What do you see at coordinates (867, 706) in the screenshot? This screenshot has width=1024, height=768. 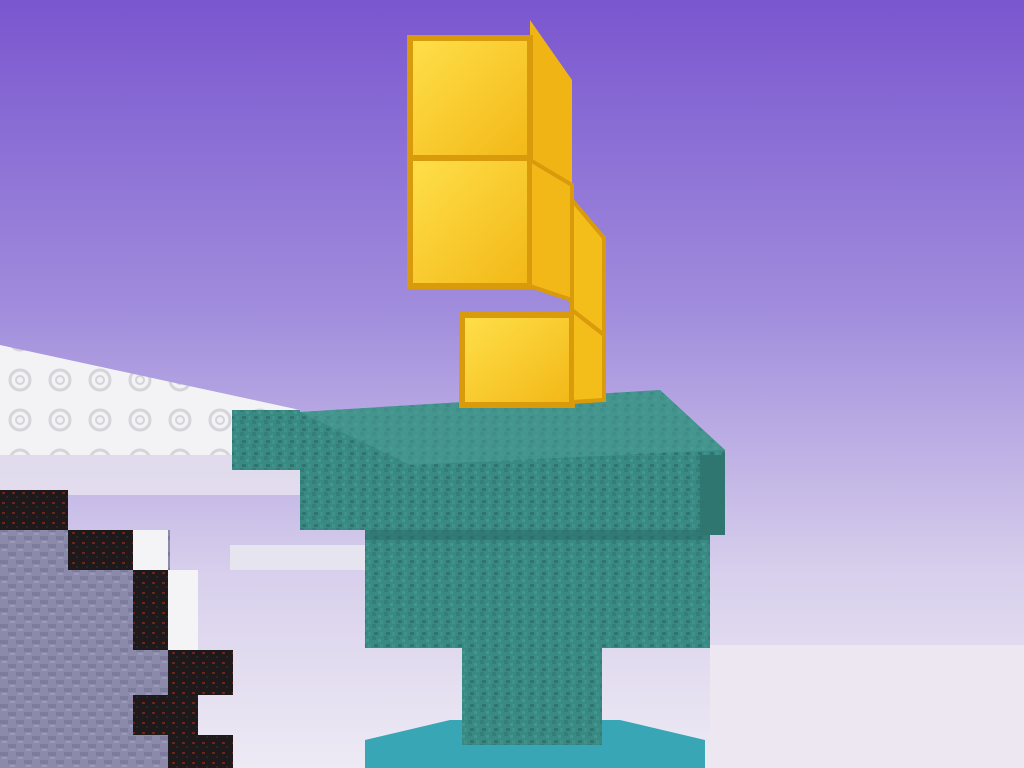 I see `distant-white-block` at bounding box center [867, 706].